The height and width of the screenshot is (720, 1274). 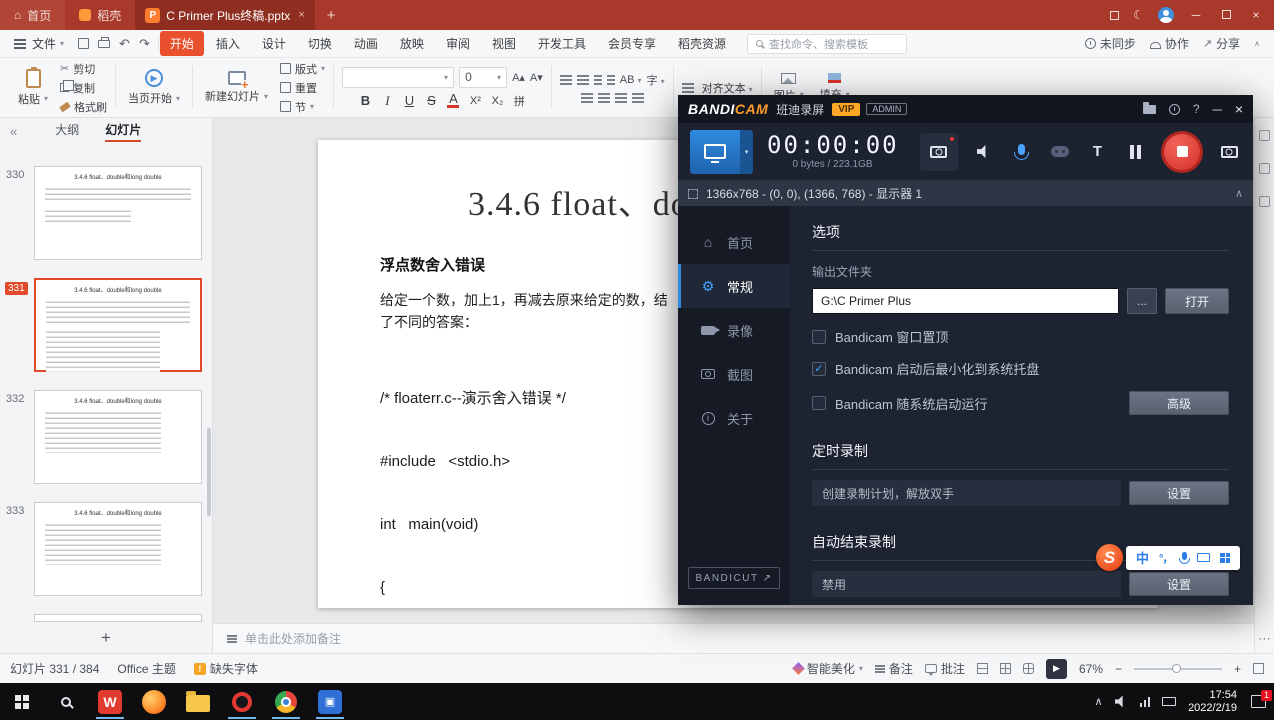 What do you see at coordinates (1229, 151) in the screenshot?
I see `screenshot-button` at bounding box center [1229, 151].